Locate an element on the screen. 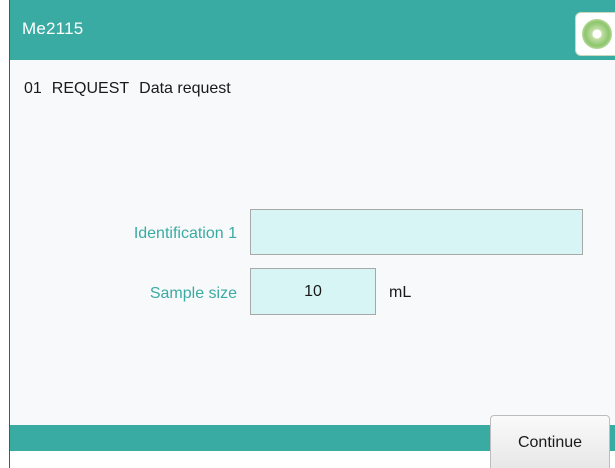 The width and height of the screenshot is (615, 468). sample-size-label: Sample size is located at coordinates (193, 293).